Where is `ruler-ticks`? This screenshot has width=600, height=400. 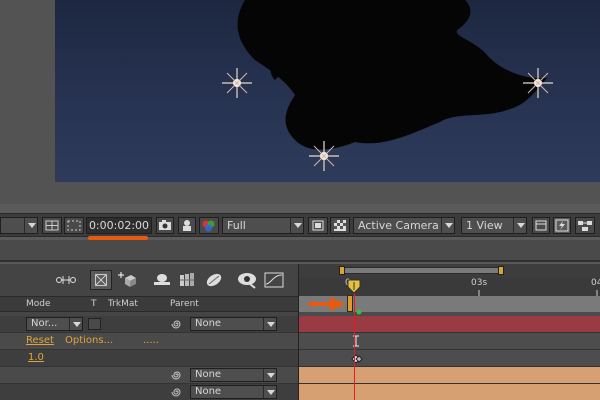
ruler-ticks is located at coordinates (538, 293).